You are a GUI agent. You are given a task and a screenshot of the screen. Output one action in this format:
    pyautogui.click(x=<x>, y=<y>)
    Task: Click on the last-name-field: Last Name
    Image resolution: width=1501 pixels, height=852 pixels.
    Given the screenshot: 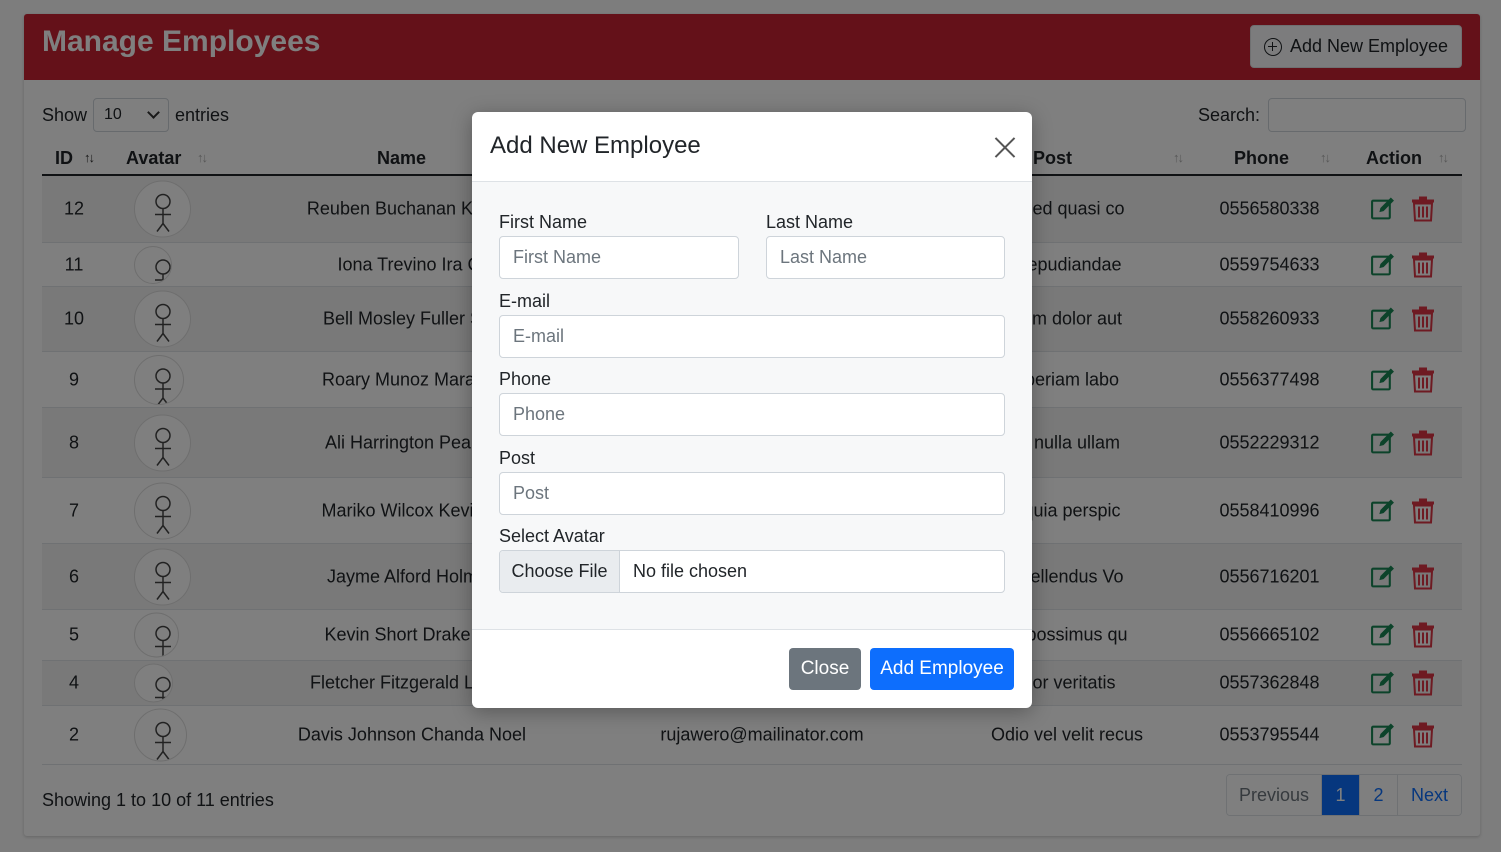 What is the action you would take?
    pyautogui.click(x=885, y=257)
    